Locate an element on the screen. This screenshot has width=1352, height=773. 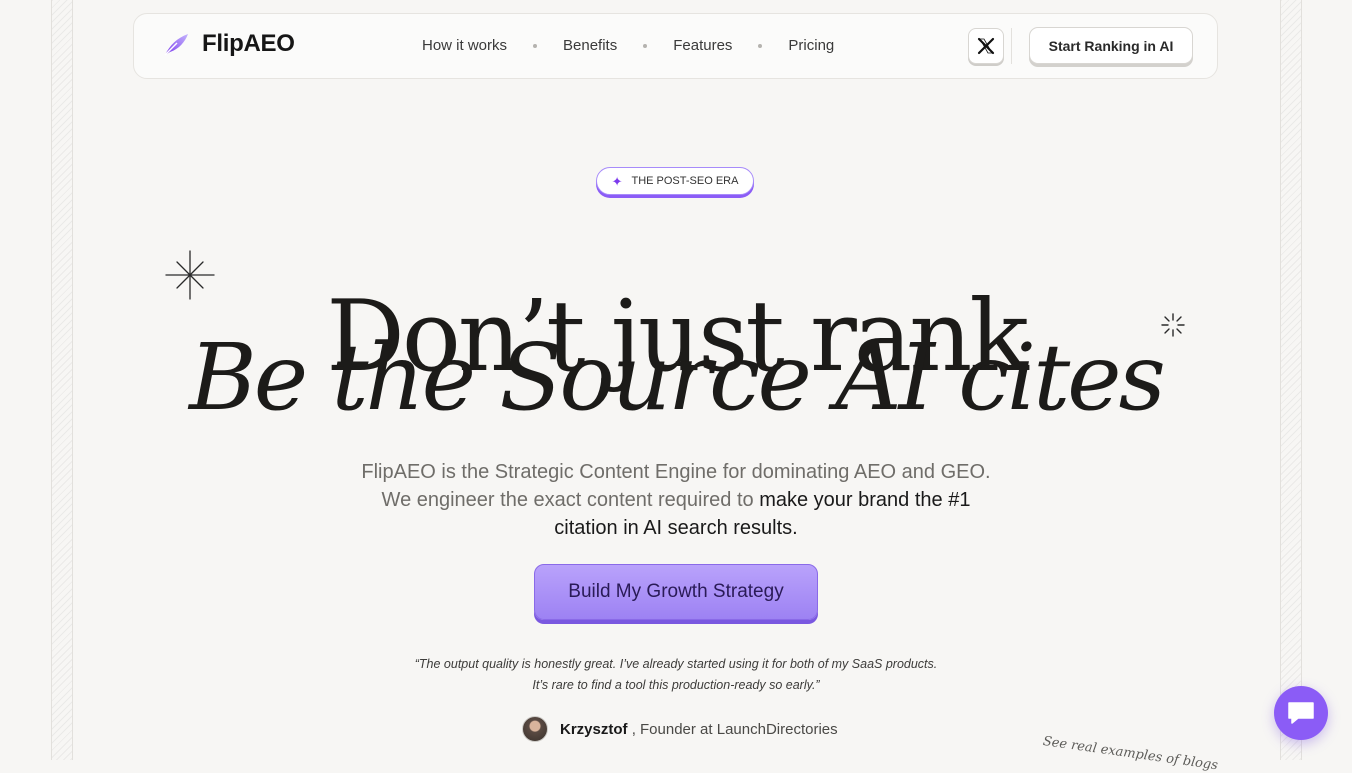
nav-link-how-it-works: How it works is located at coordinates (464, 45).